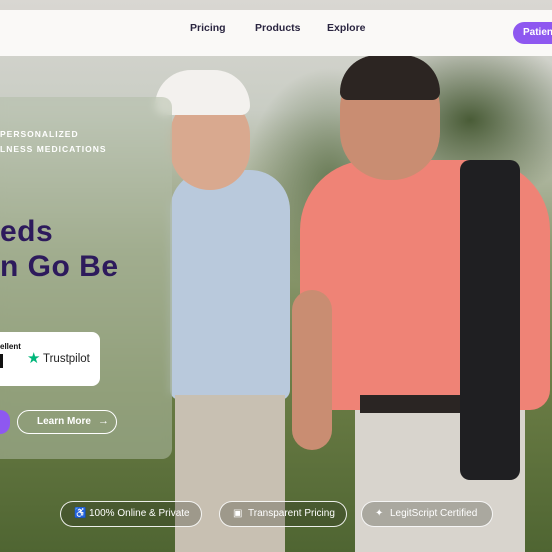 The height and width of the screenshot is (552, 552). What do you see at coordinates (66, 359) in the screenshot?
I see `trustpilot-label: Trustpilot` at bounding box center [66, 359].